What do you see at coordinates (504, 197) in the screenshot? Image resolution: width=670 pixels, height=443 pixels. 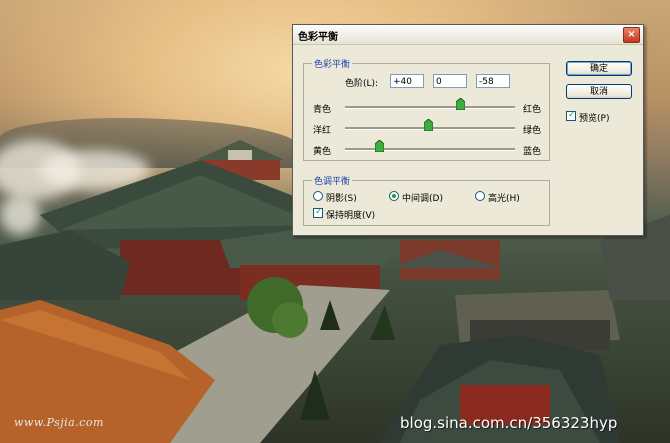 I see `radio-highlights-label: 高光(H)` at bounding box center [504, 197].